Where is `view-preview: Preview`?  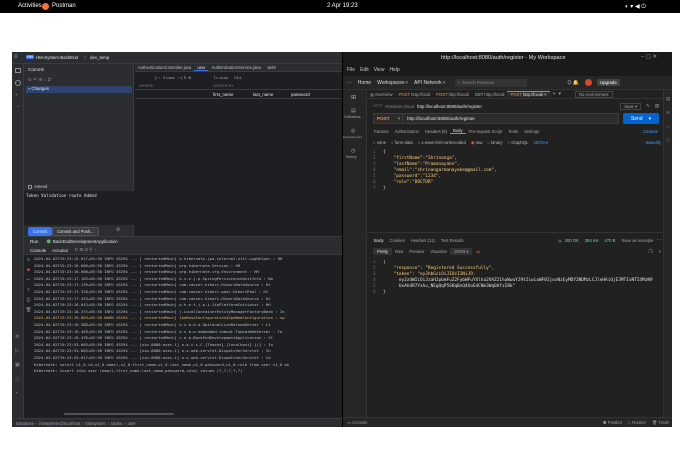 view-preview: Preview is located at coordinates (416, 251).